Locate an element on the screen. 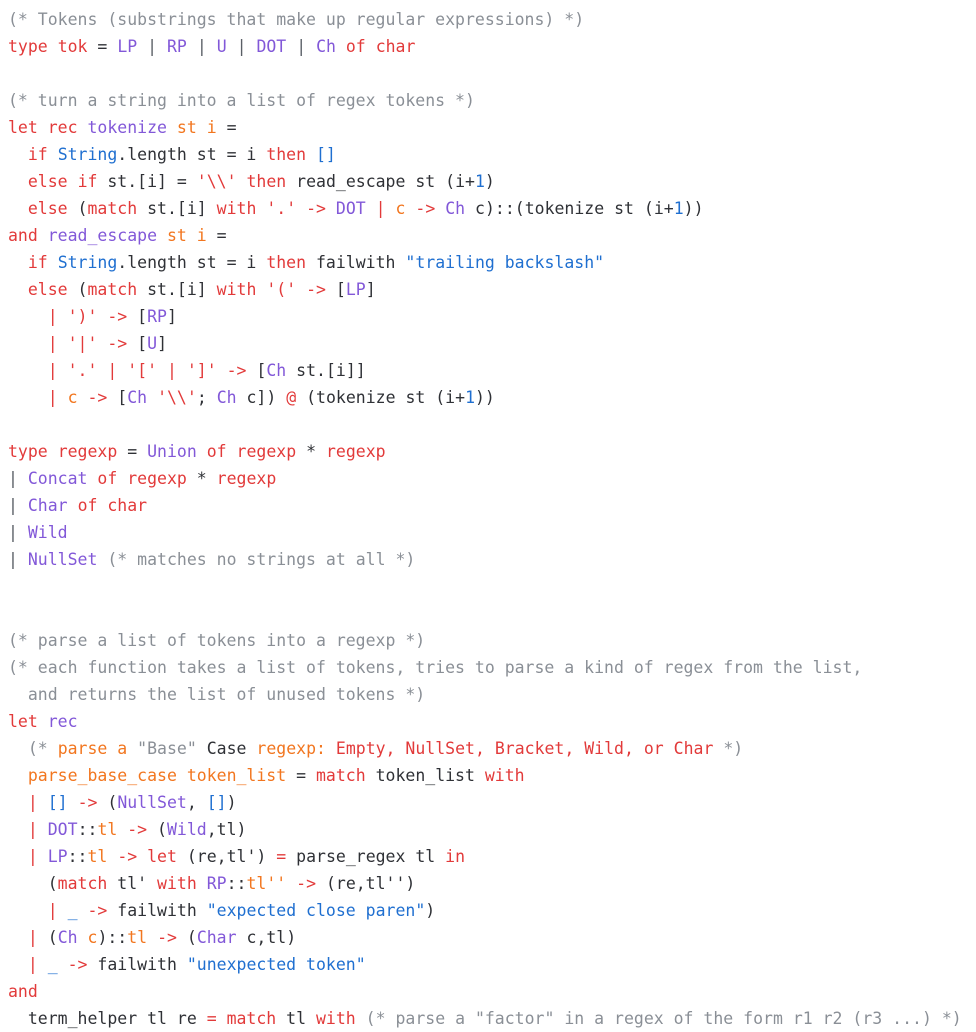 Image resolution: width=976 pixels, height=1032 pixels. token-def: .length st = i is located at coordinates (192, 262).